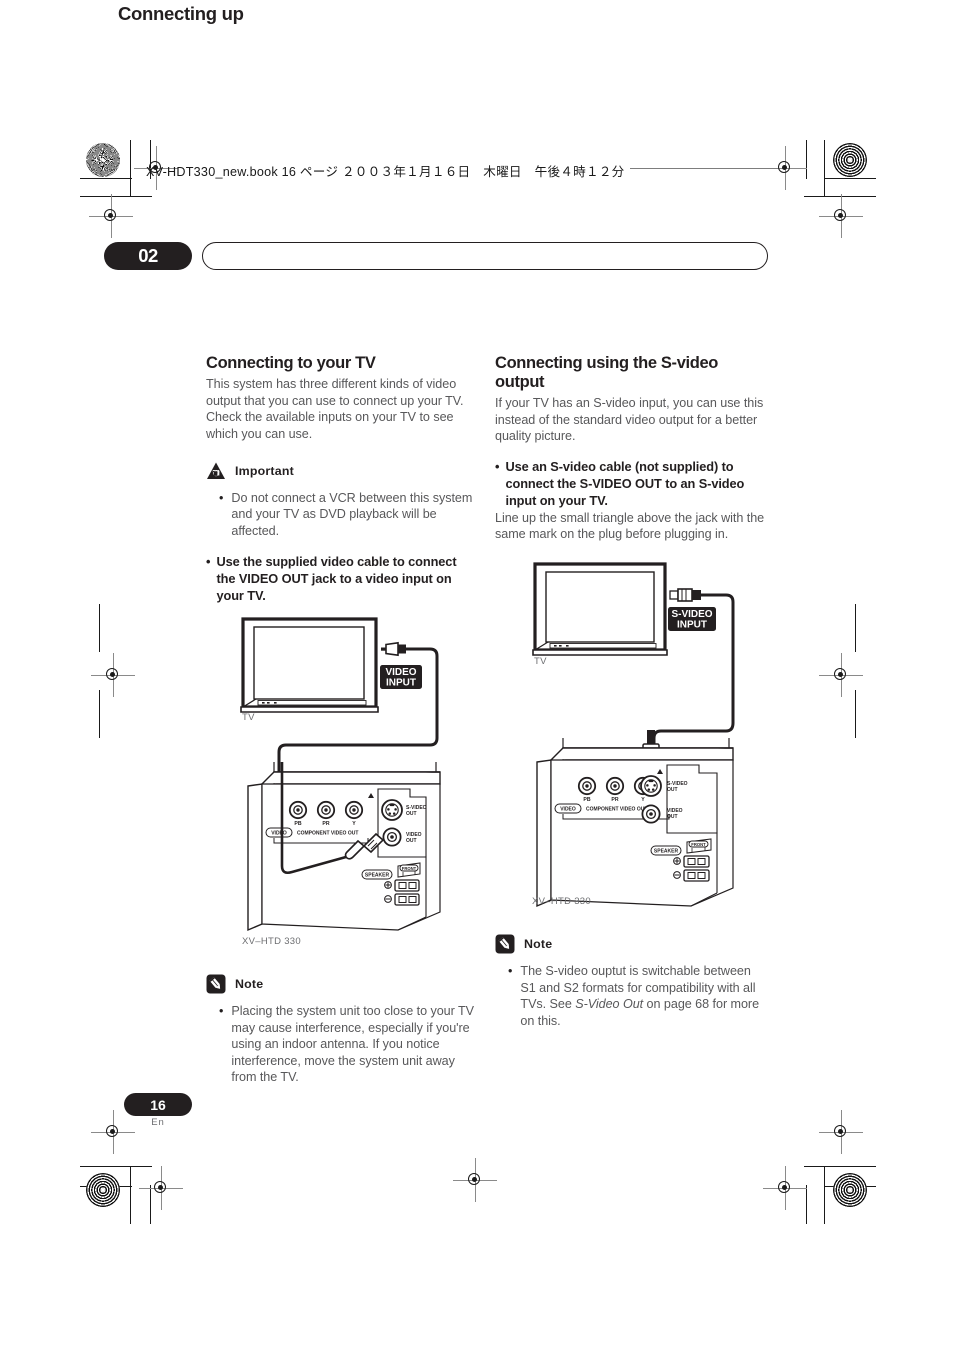  What do you see at coordinates (111, 216) in the screenshot?
I see `registration-target-upper-left-side` at bounding box center [111, 216].